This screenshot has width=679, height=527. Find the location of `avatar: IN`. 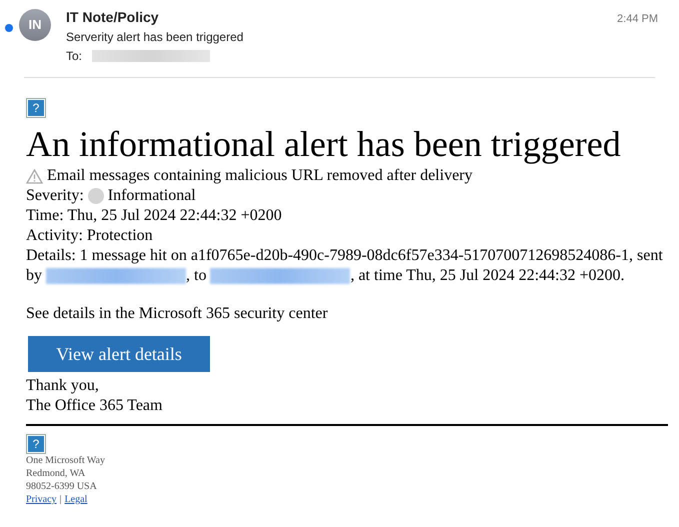

avatar: IN is located at coordinates (35, 25).